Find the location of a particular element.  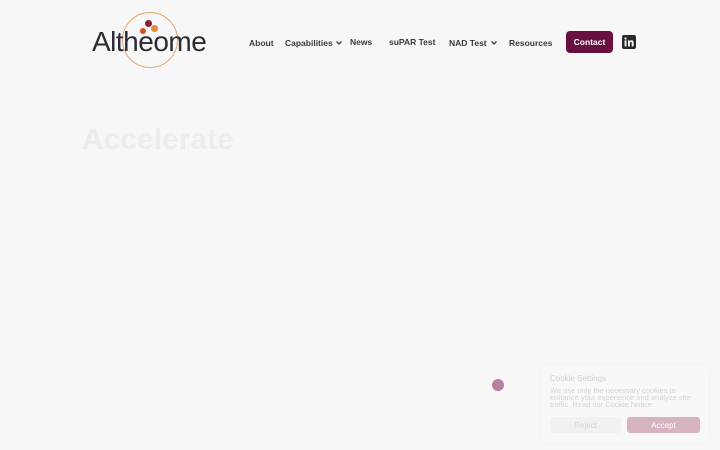

contact-button: Contact is located at coordinates (589, 42).